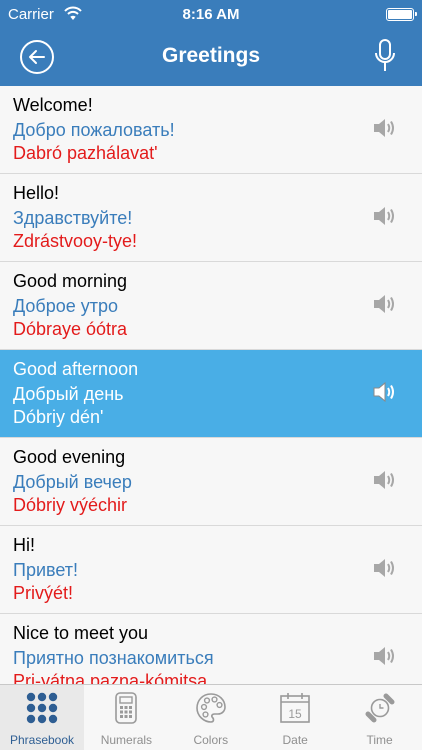  I want to click on phrase-english: Nice to meet you, so click(81, 633).